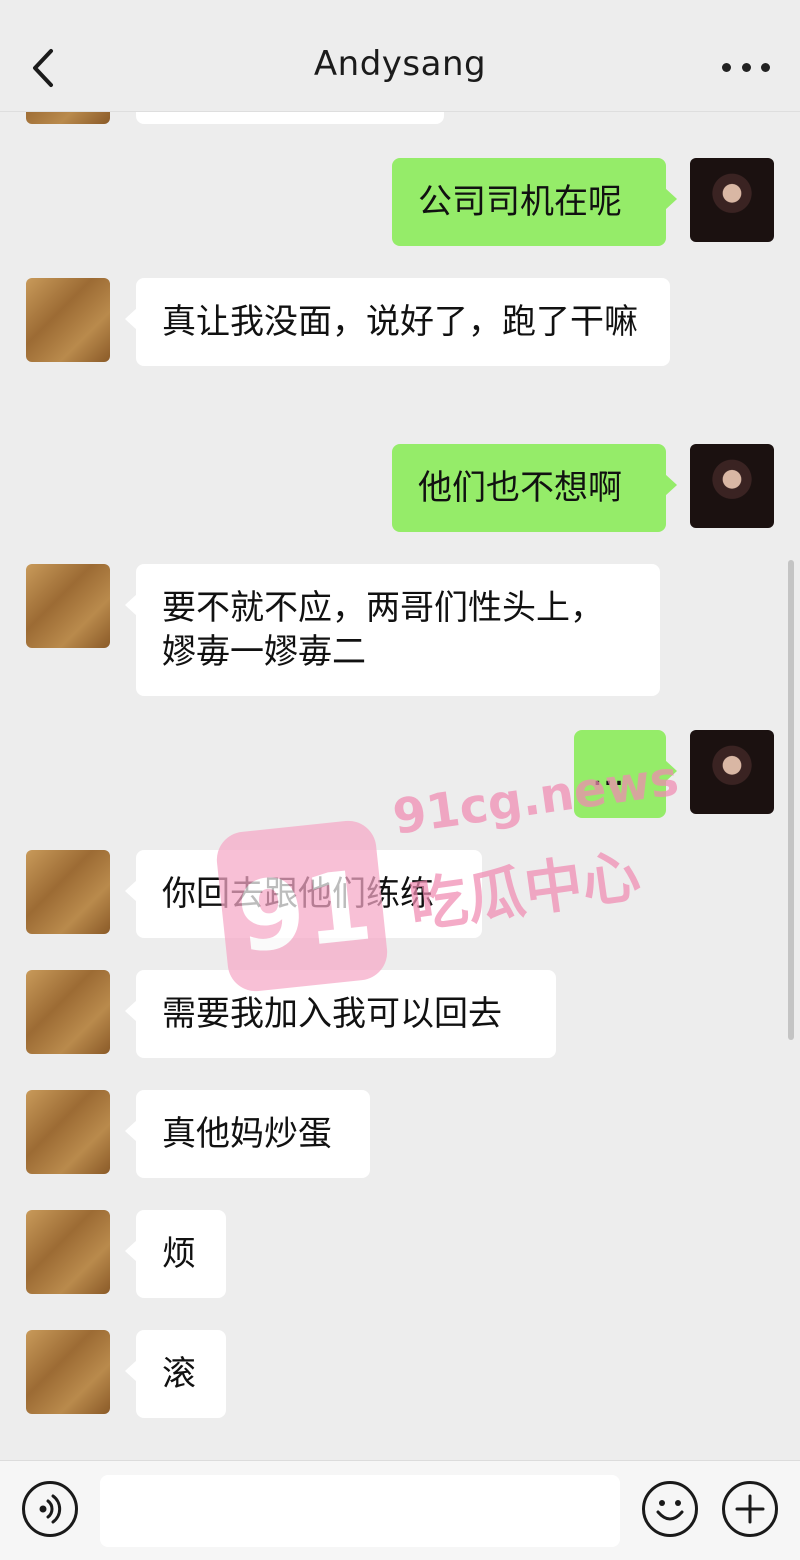  What do you see at coordinates (791, 800) in the screenshot?
I see `chat-scrollbar` at bounding box center [791, 800].